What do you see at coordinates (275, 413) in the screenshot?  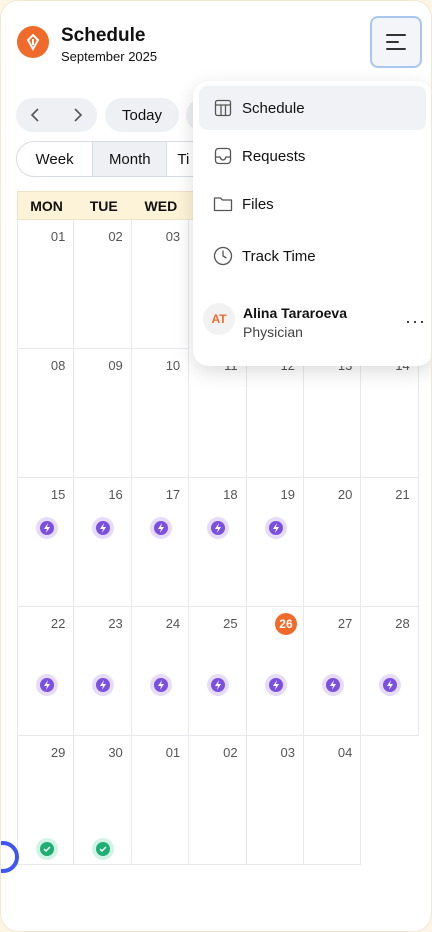 I see `calendar-day-cell: 12` at bounding box center [275, 413].